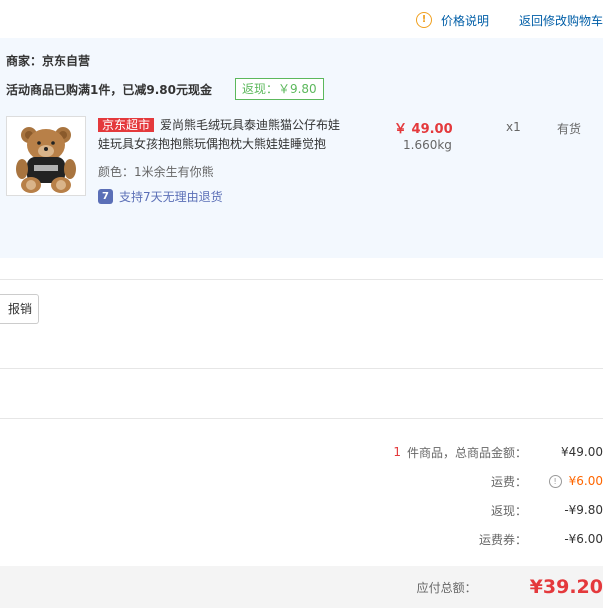 The height and width of the screenshot is (608, 609). Describe the element at coordinates (48, 61) in the screenshot. I see `shop-label: 商家：京东自营` at that location.